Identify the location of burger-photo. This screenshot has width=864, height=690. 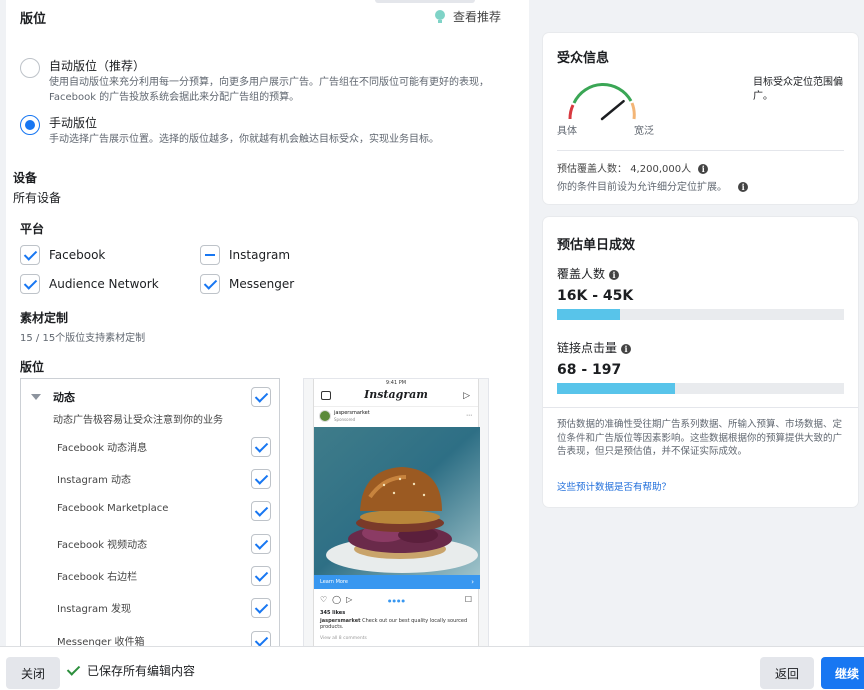
(397, 501).